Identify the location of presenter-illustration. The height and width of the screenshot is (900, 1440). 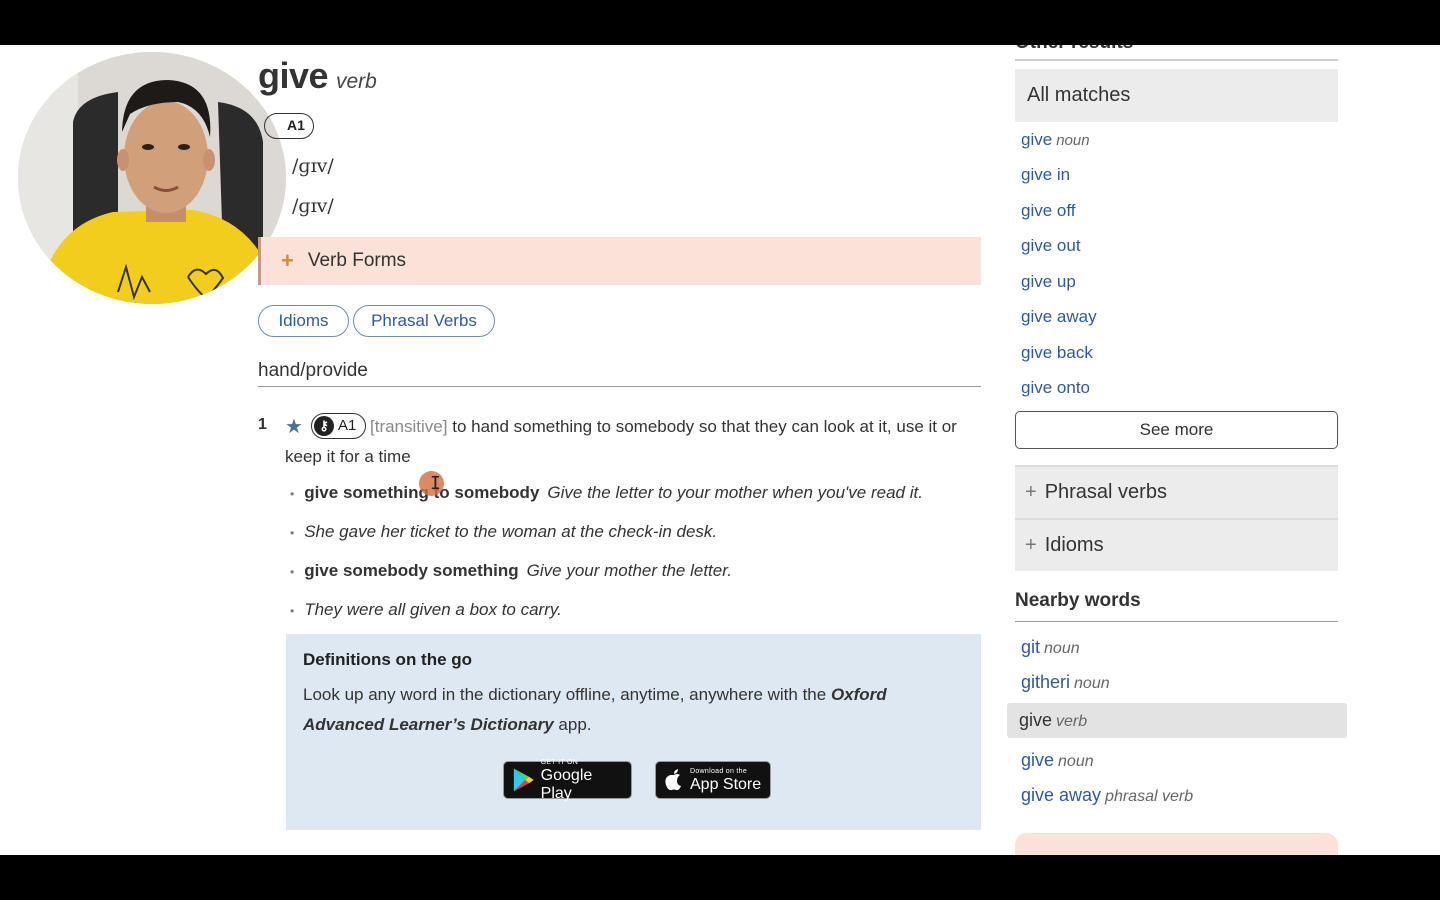
(152, 178).